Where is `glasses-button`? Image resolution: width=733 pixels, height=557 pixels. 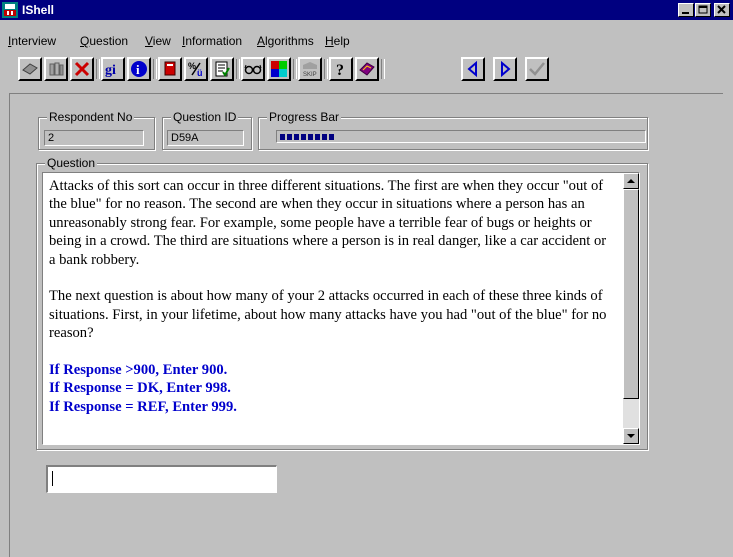
glasses-button is located at coordinates (253, 69).